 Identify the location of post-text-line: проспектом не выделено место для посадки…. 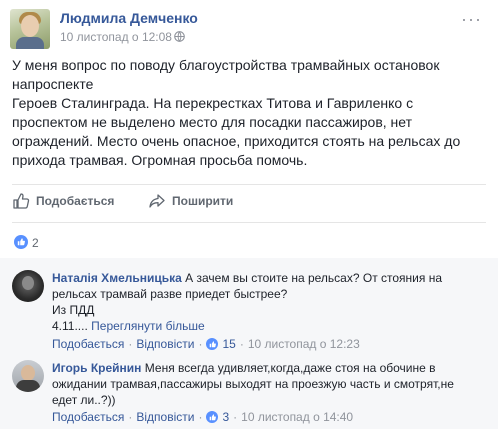
(212, 122).